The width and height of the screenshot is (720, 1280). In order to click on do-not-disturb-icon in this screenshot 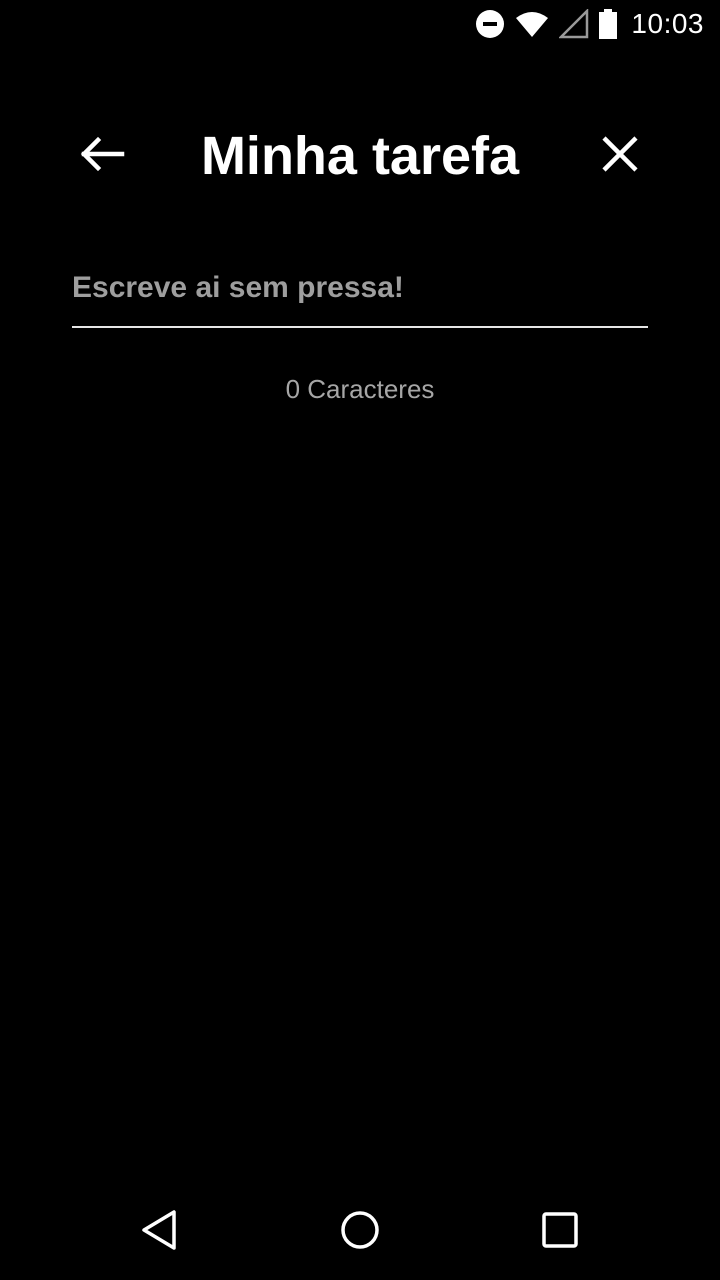, I will do `click(490, 24)`.